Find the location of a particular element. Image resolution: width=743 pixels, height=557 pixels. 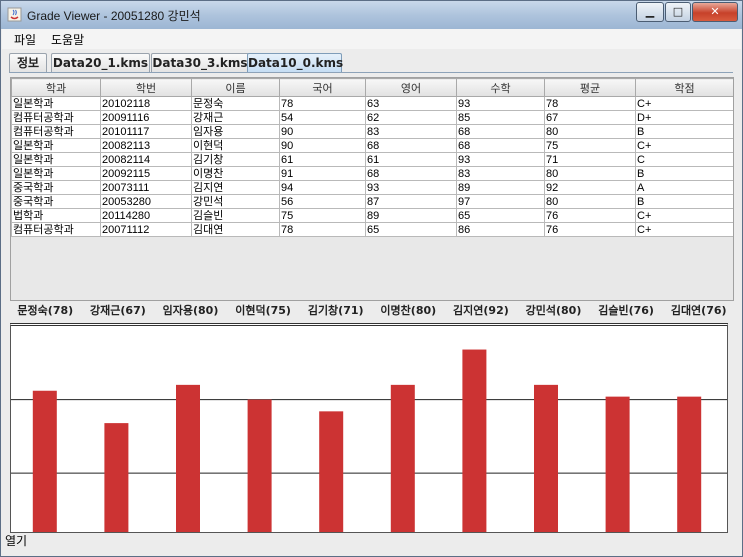

table-row: 일본학과 20082113 이현덕 90 68 68 75 C+ is located at coordinates (372, 145).